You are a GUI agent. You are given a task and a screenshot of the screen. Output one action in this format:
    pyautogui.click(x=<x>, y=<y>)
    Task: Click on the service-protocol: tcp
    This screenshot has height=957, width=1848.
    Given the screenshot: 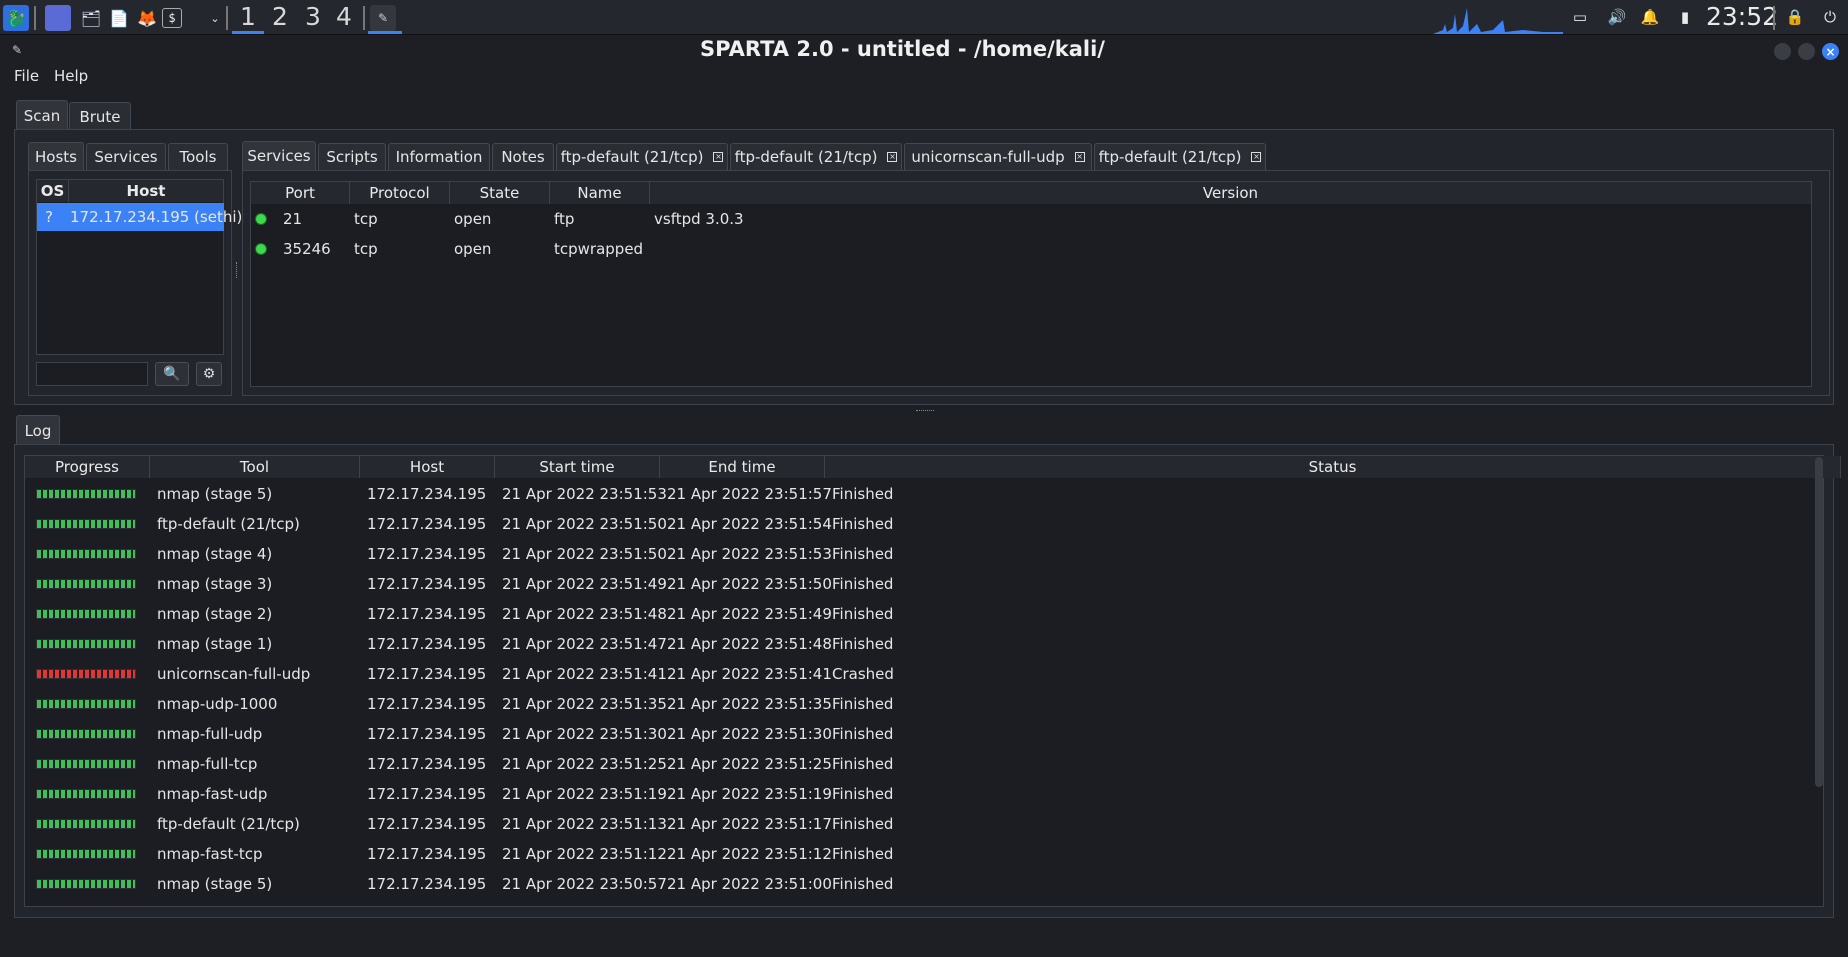 What is the action you would take?
    pyautogui.click(x=366, y=249)
    